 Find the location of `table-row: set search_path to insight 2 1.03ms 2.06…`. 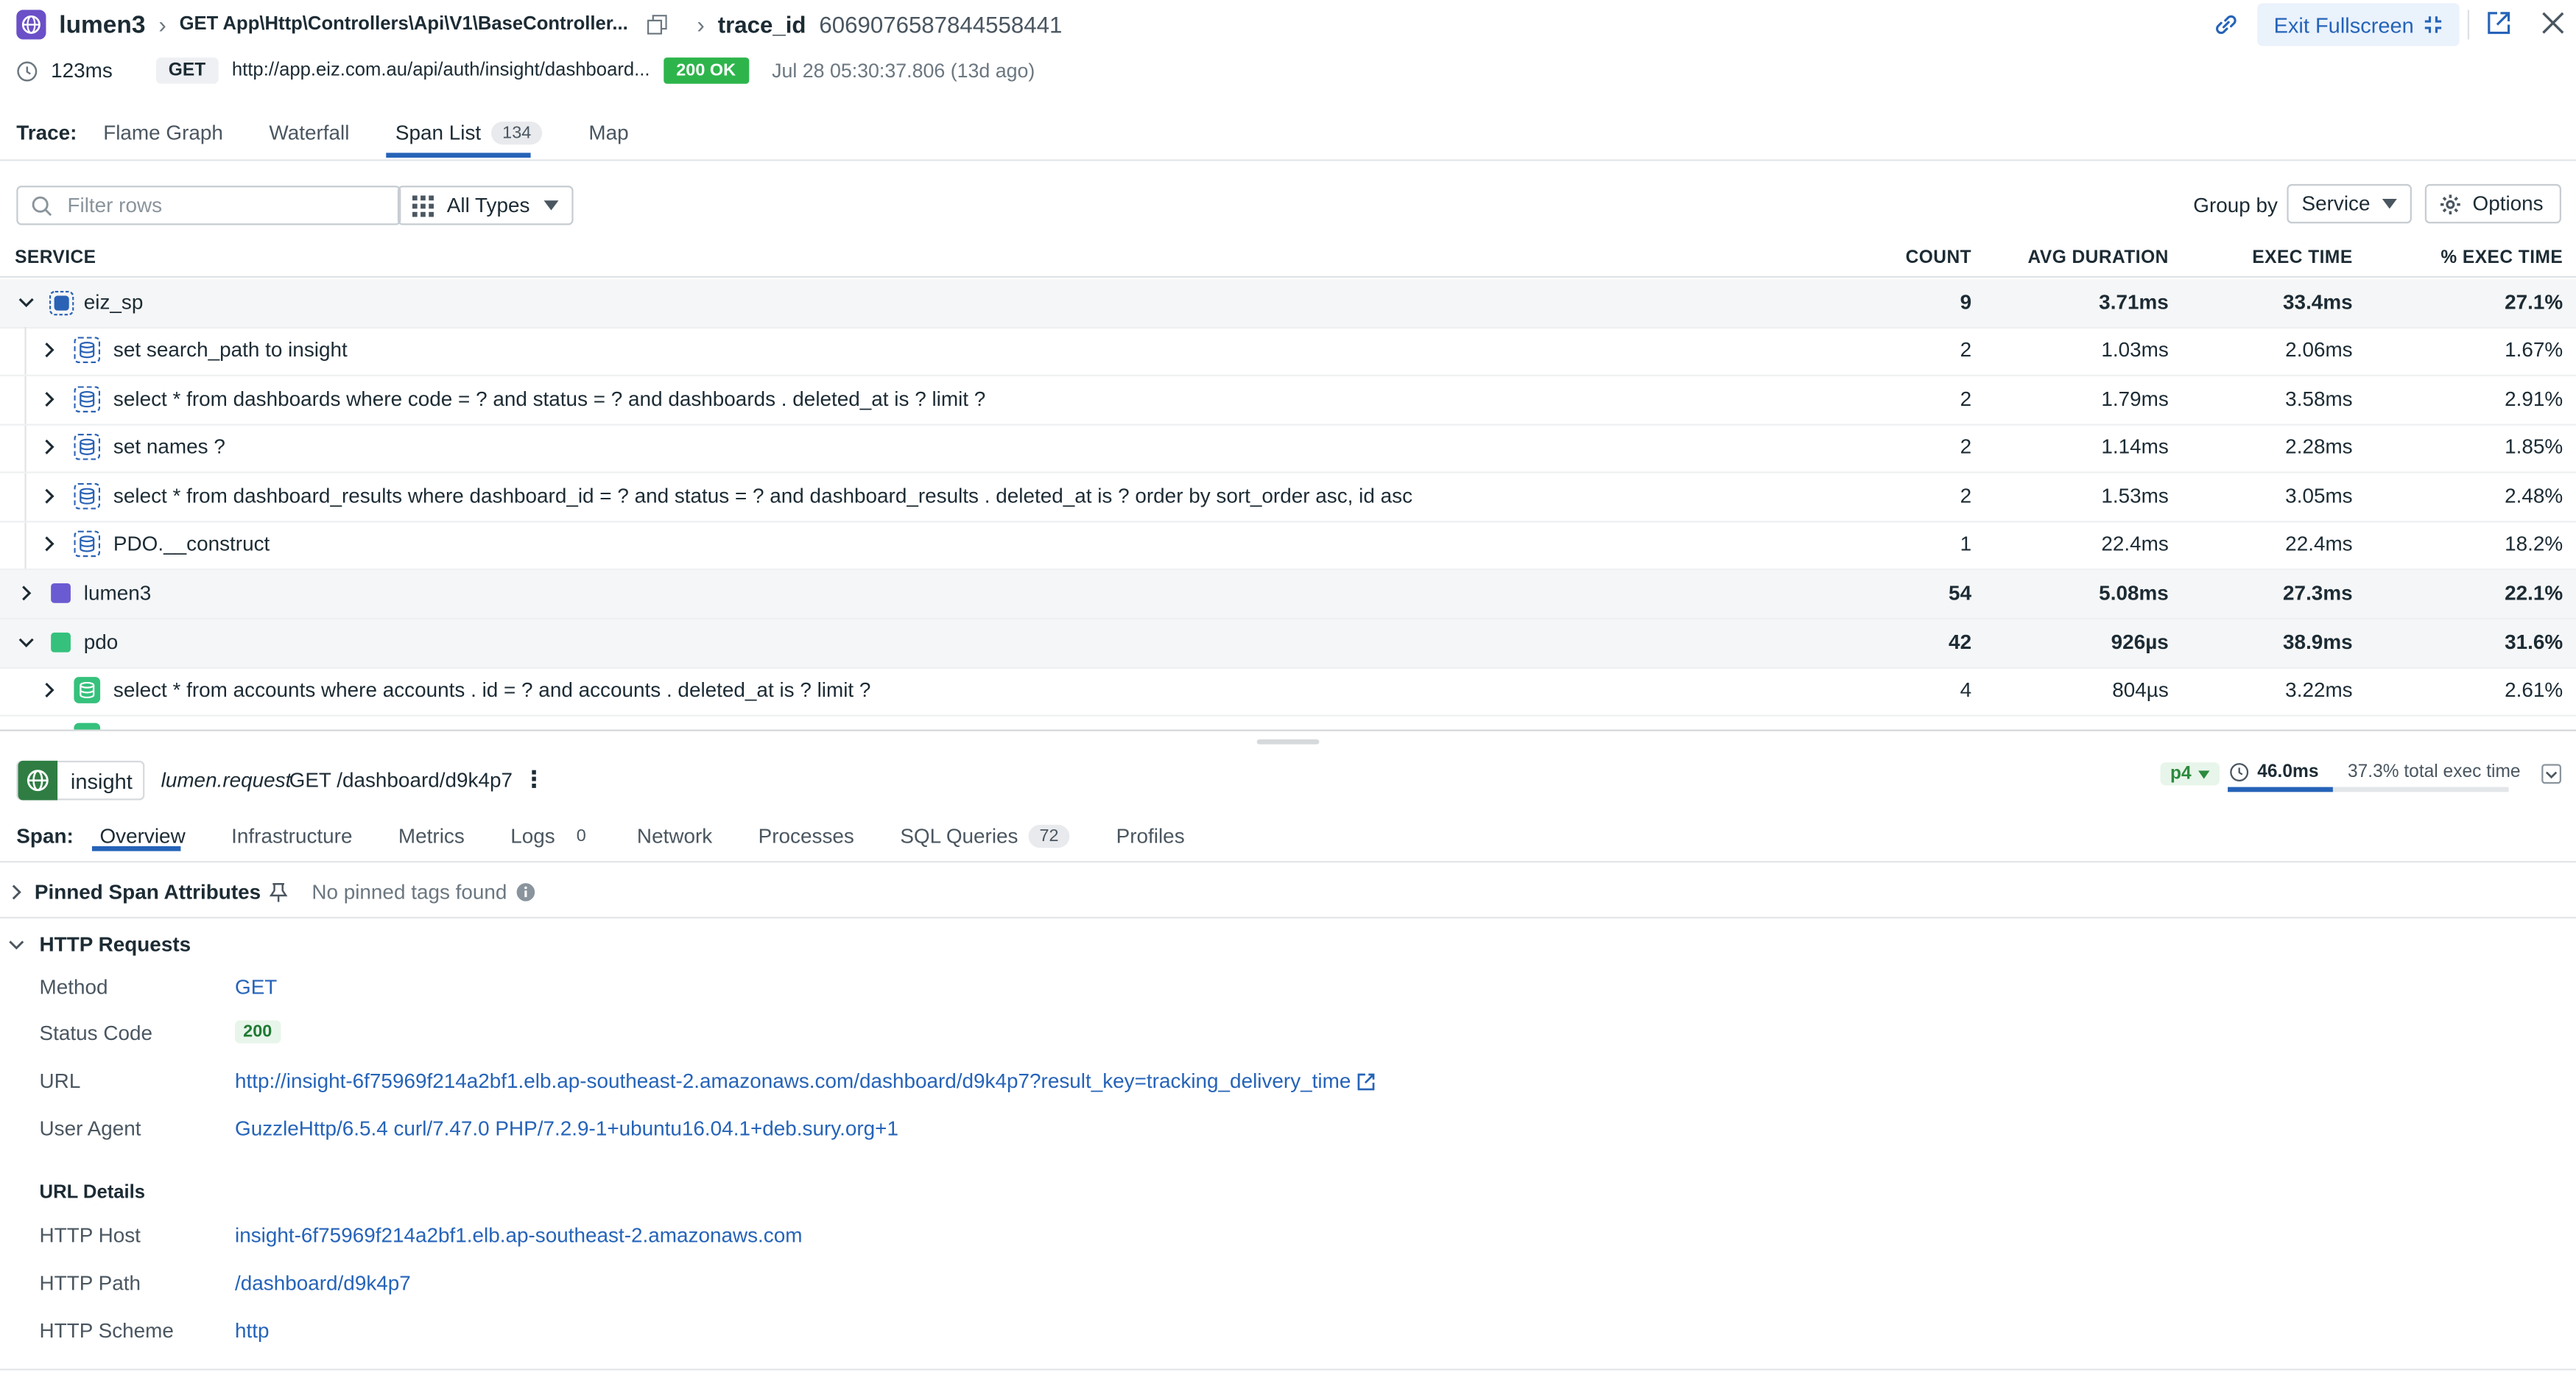

table-row: set search_path to insight 2 1.03ms 2.06… is located at coordinates (1288, 352).